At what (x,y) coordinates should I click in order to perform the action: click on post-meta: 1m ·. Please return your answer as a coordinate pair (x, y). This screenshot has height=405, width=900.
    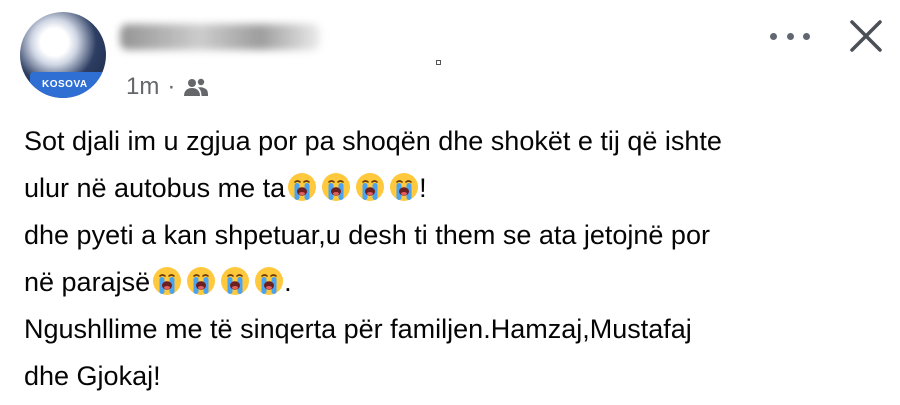
    Looking at the image, I should click on (167, 87).